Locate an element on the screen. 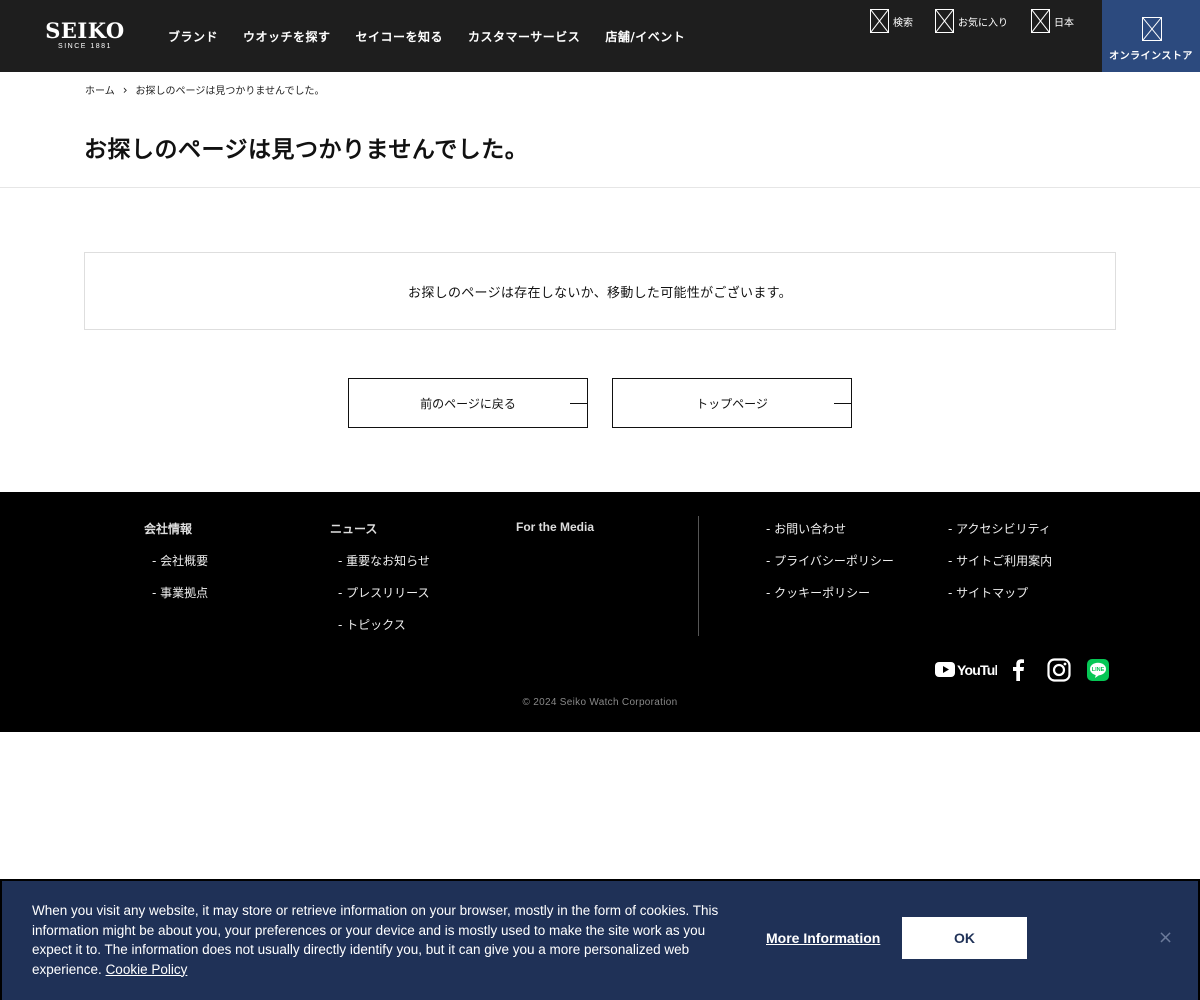  nav-item-find-watch: ウオッチを探す is located at coordinates (287, 36).